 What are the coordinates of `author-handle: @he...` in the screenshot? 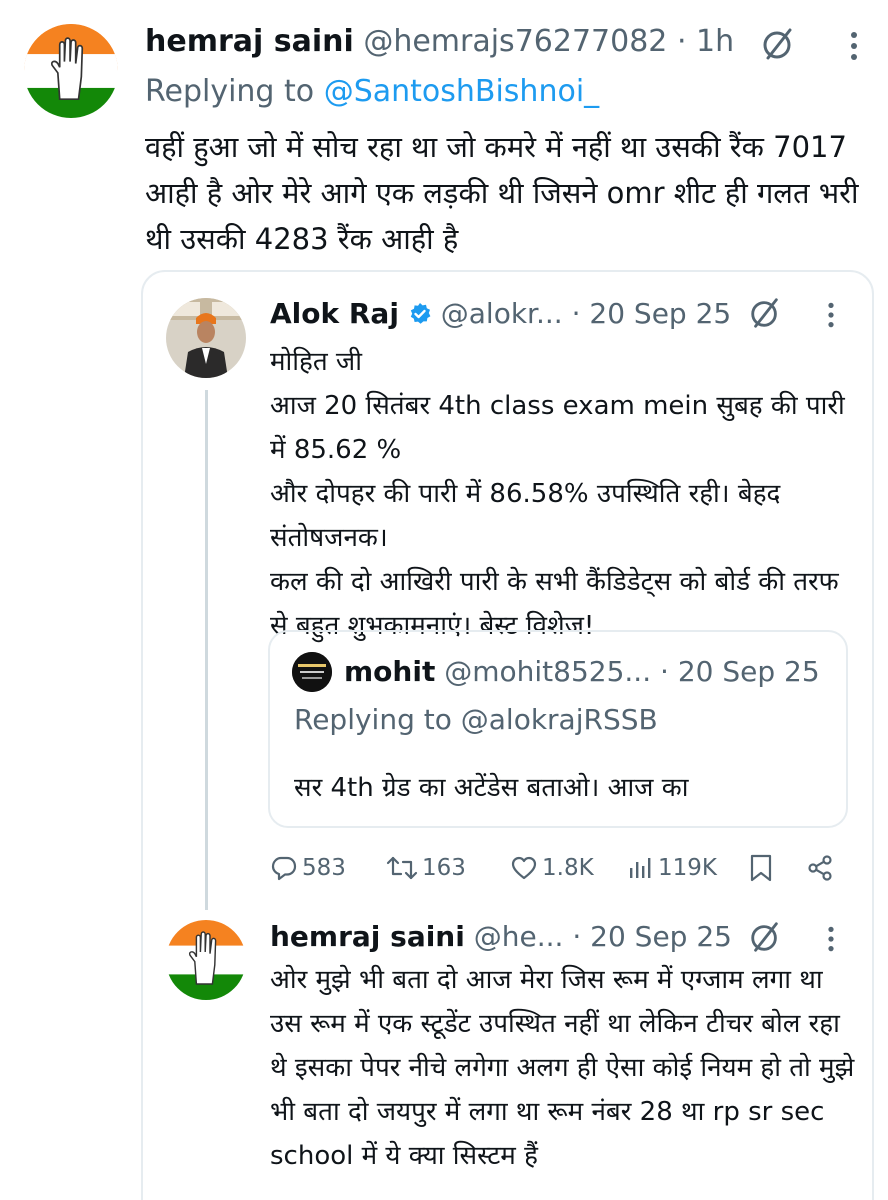 It's located at (519, 936).